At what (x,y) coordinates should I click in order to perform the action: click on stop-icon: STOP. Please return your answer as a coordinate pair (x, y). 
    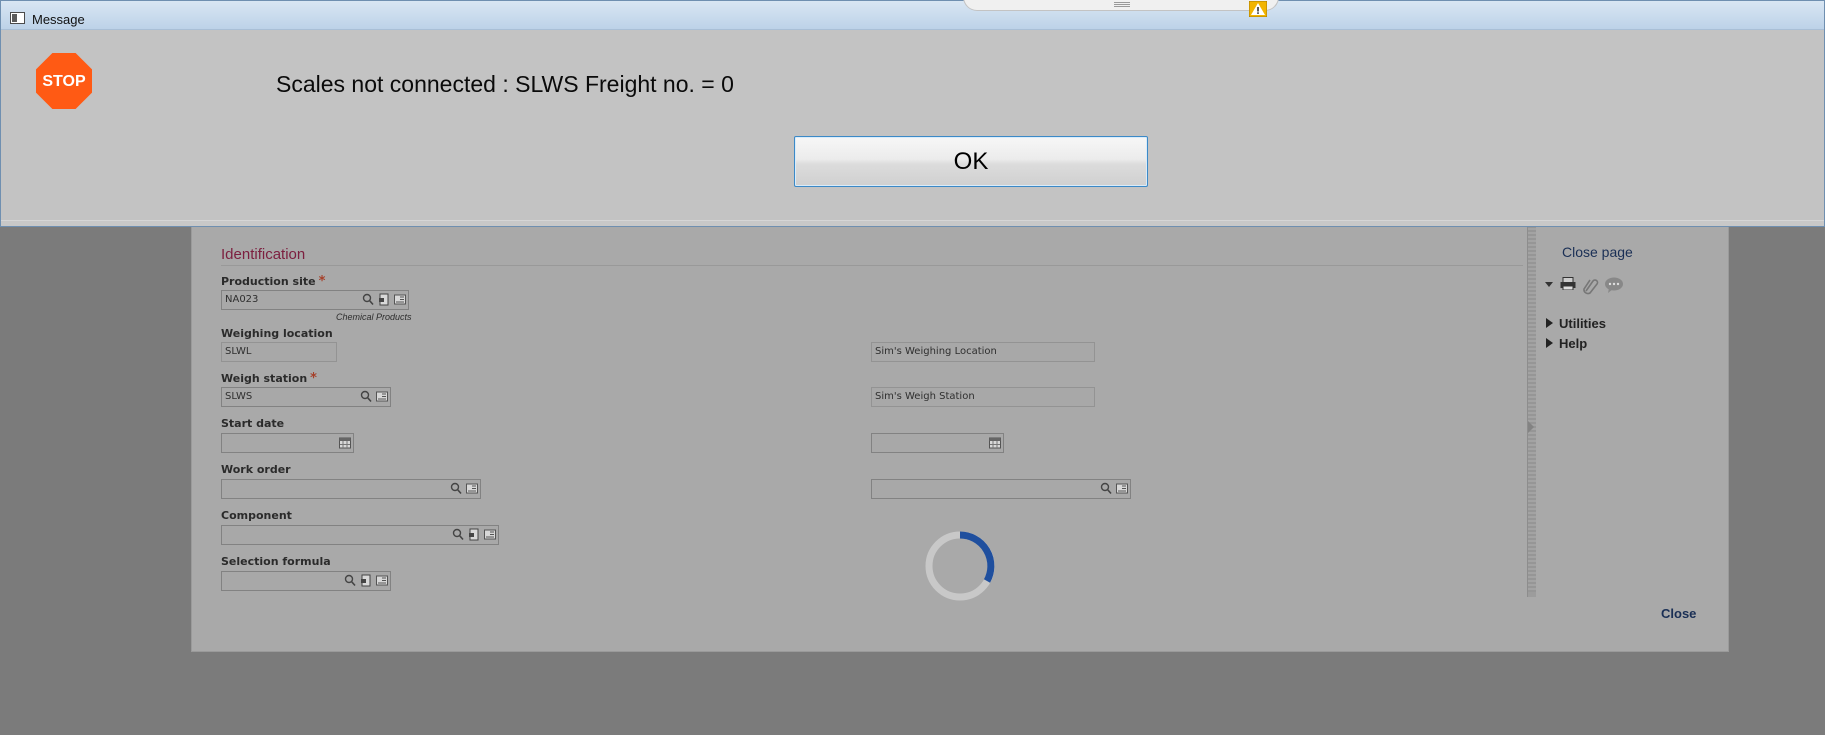
    Looking at the image, I should click on (64, 81).